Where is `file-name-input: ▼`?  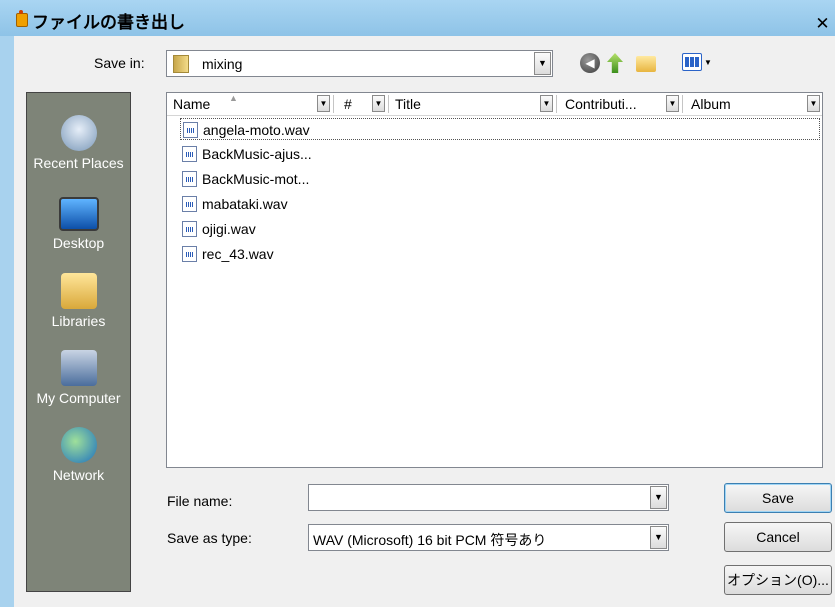 file-name-input: ▼ is located at coordinates (488, 497).